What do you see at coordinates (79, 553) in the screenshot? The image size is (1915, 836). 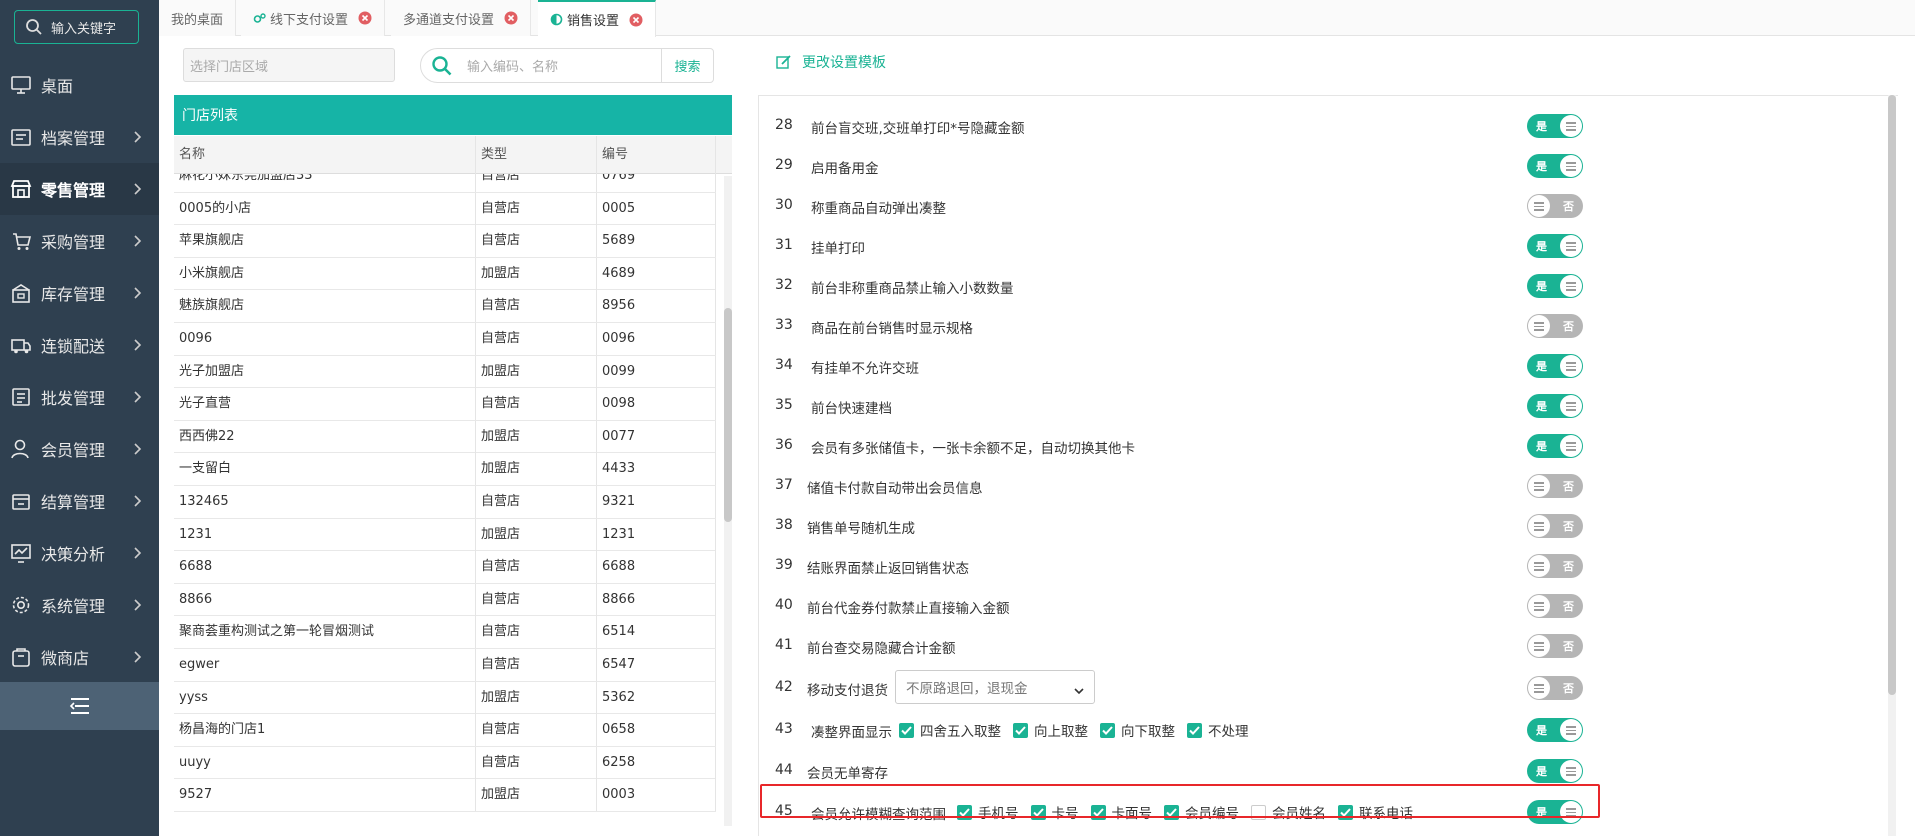 I see `sidebar-item-analytics: 决策分析` at bounding box center [79, 553].